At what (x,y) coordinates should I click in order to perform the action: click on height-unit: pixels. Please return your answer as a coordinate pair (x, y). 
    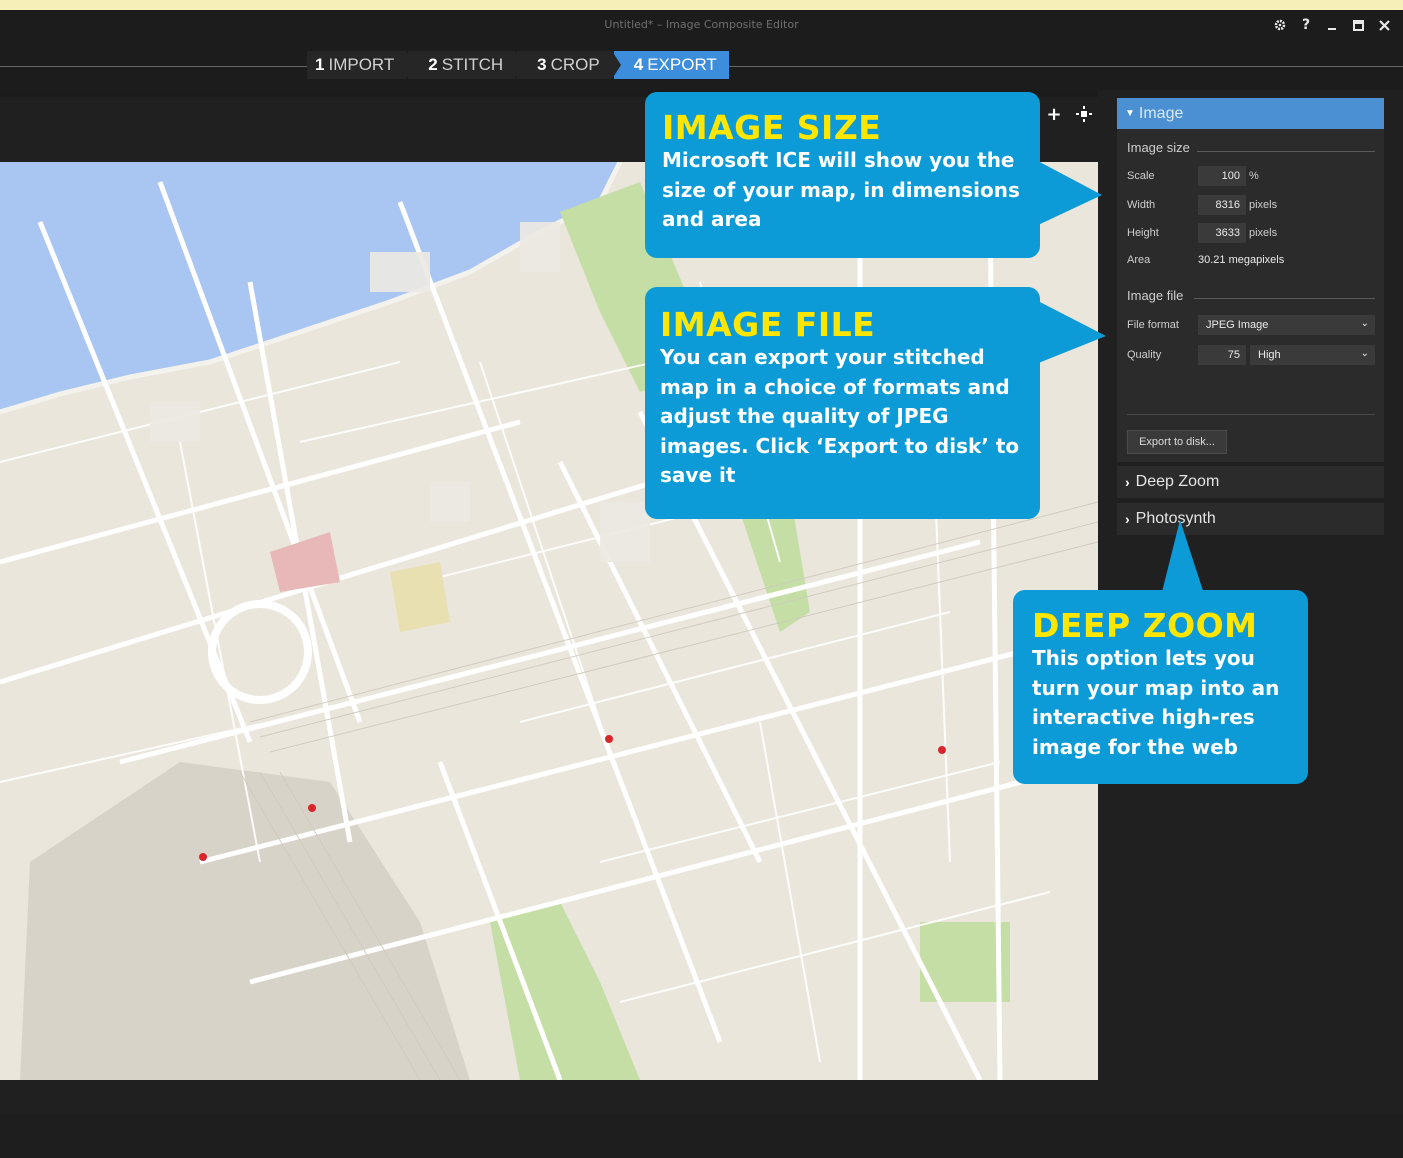
    Looking at the image, I should click on (1263, 233).